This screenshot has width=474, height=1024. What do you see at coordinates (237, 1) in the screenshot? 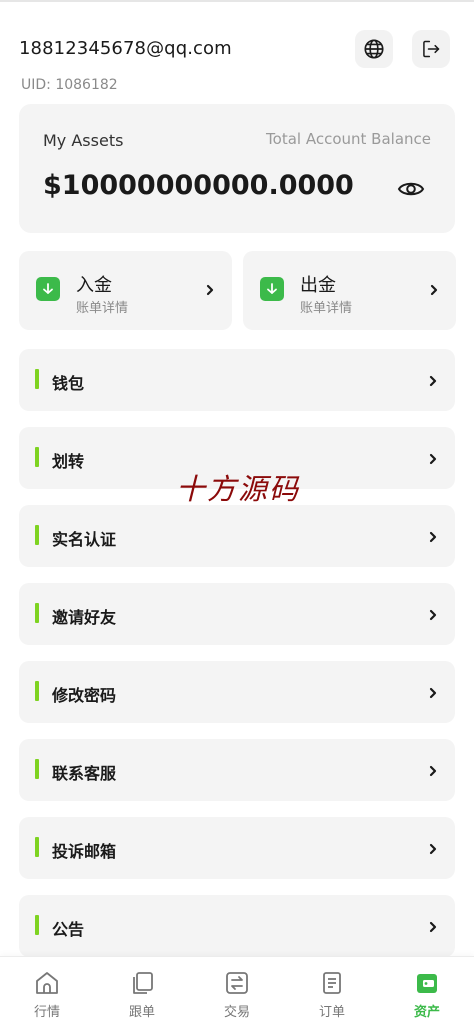
I see `top-divider` at bounding box center [237, 1].